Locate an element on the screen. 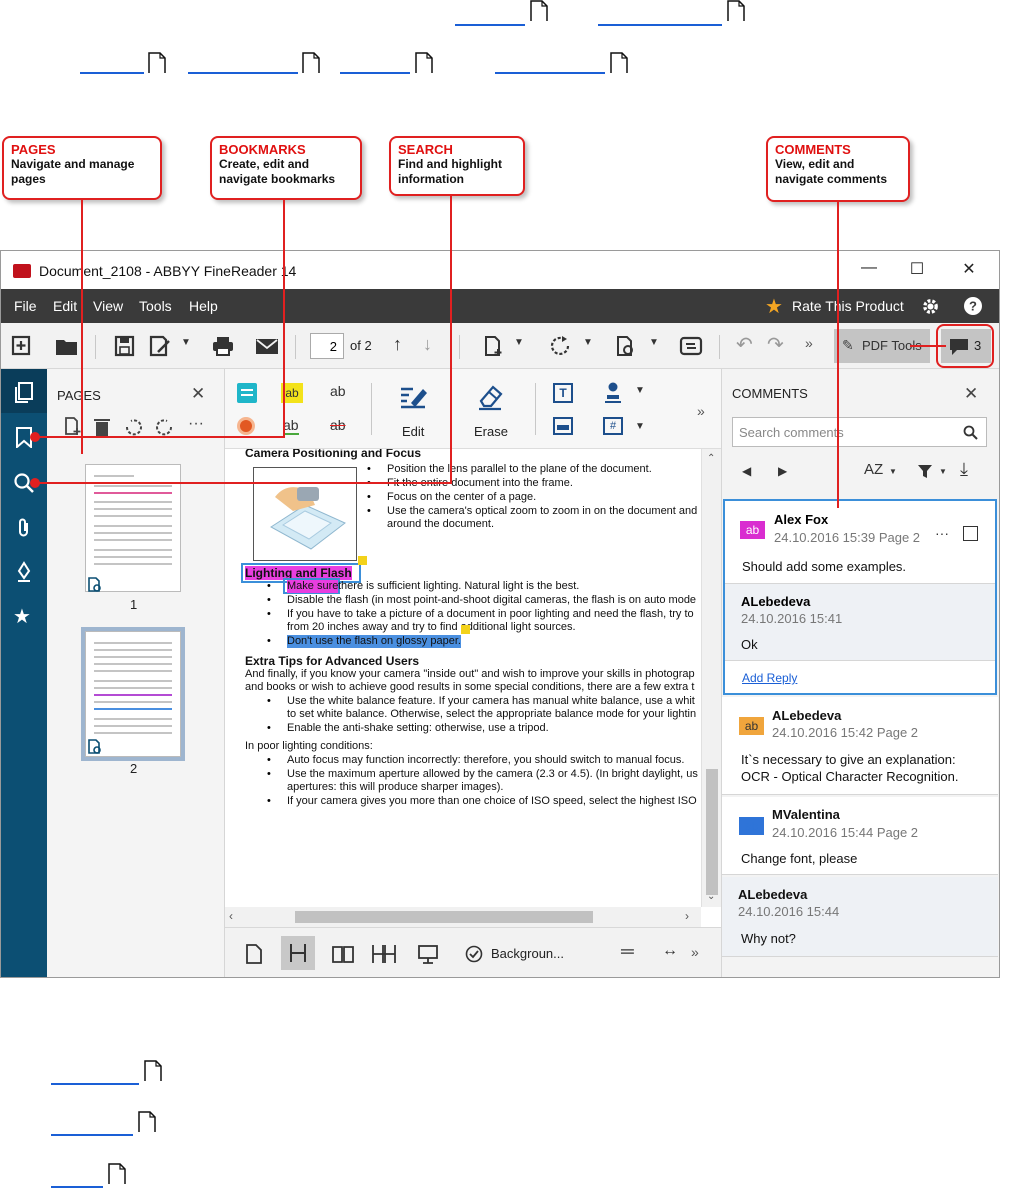  scroll-down-icon: ⌄ is located at coordinates (711, 896).